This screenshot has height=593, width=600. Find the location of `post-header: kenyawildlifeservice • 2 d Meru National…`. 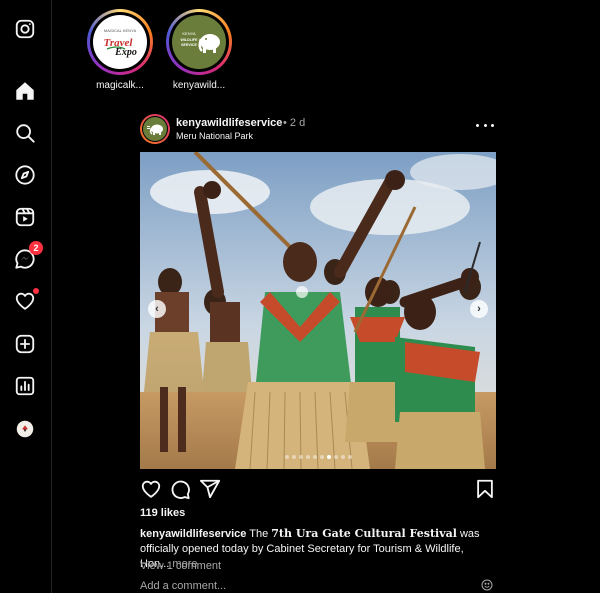

post-header: kenyawildlifeservice • 2 d Meru National… is located at coordinates (318, 130).